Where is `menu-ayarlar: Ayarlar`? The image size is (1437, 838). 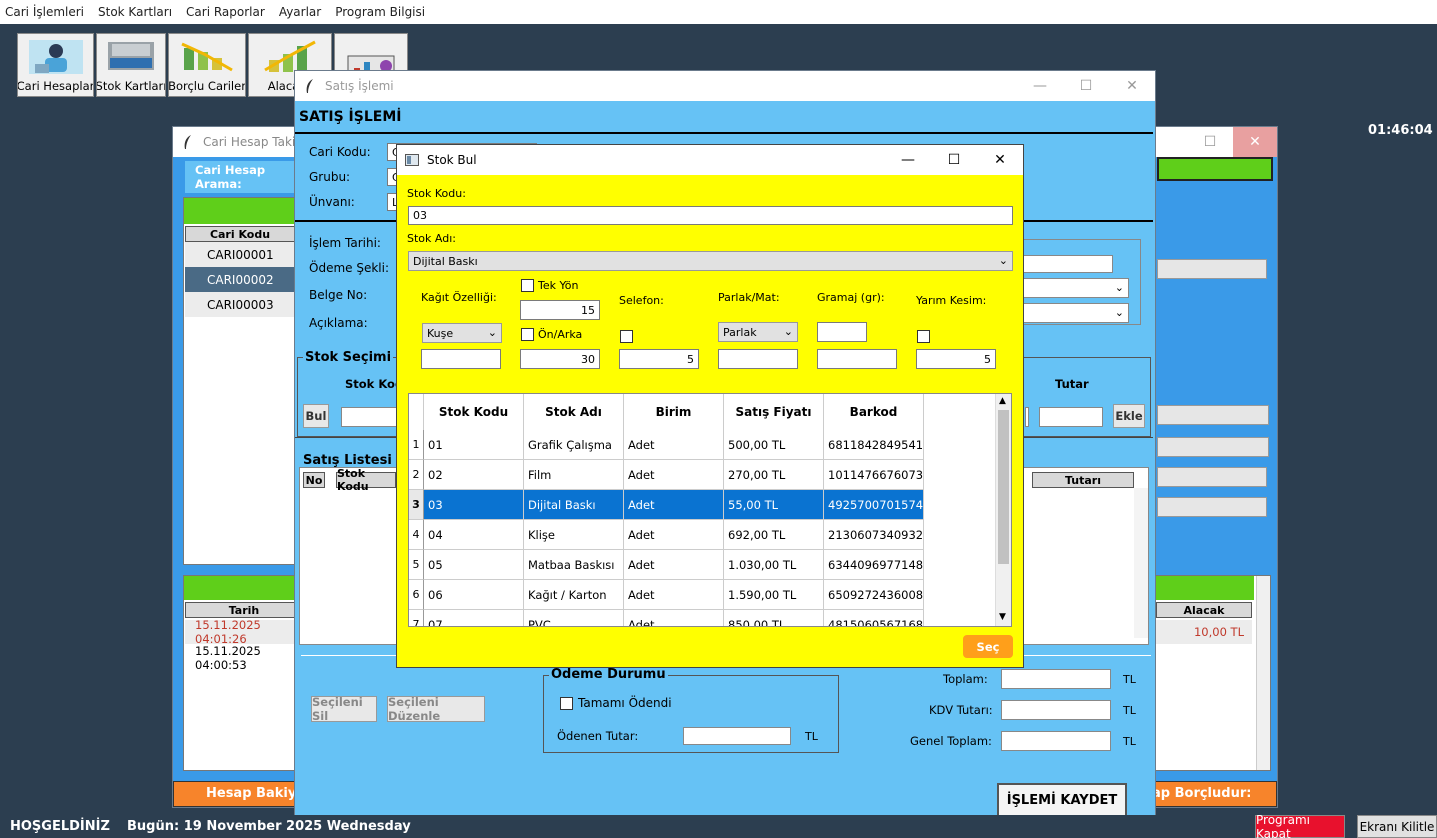 menu-ayarlar: Ayarlar is located at coordinates (300, 12).